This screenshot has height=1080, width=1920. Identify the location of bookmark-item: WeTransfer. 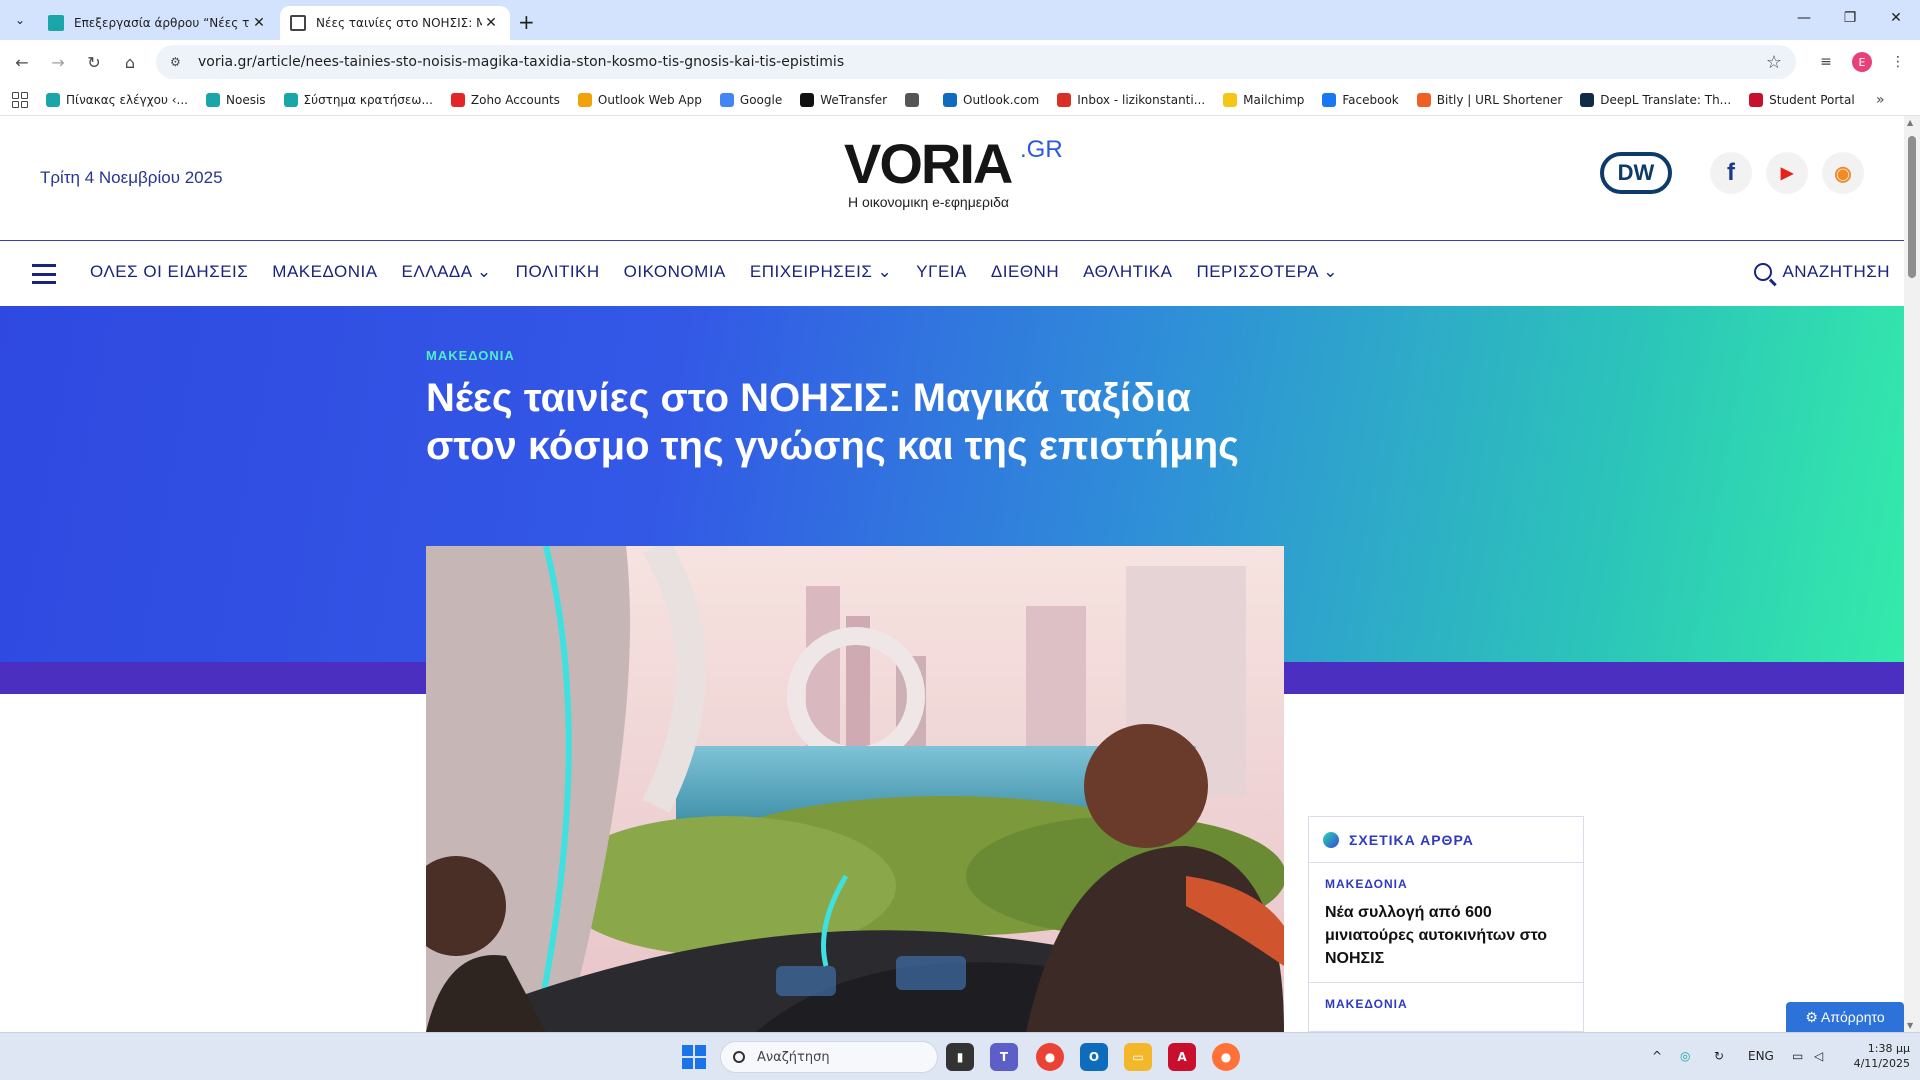
(844, 99).